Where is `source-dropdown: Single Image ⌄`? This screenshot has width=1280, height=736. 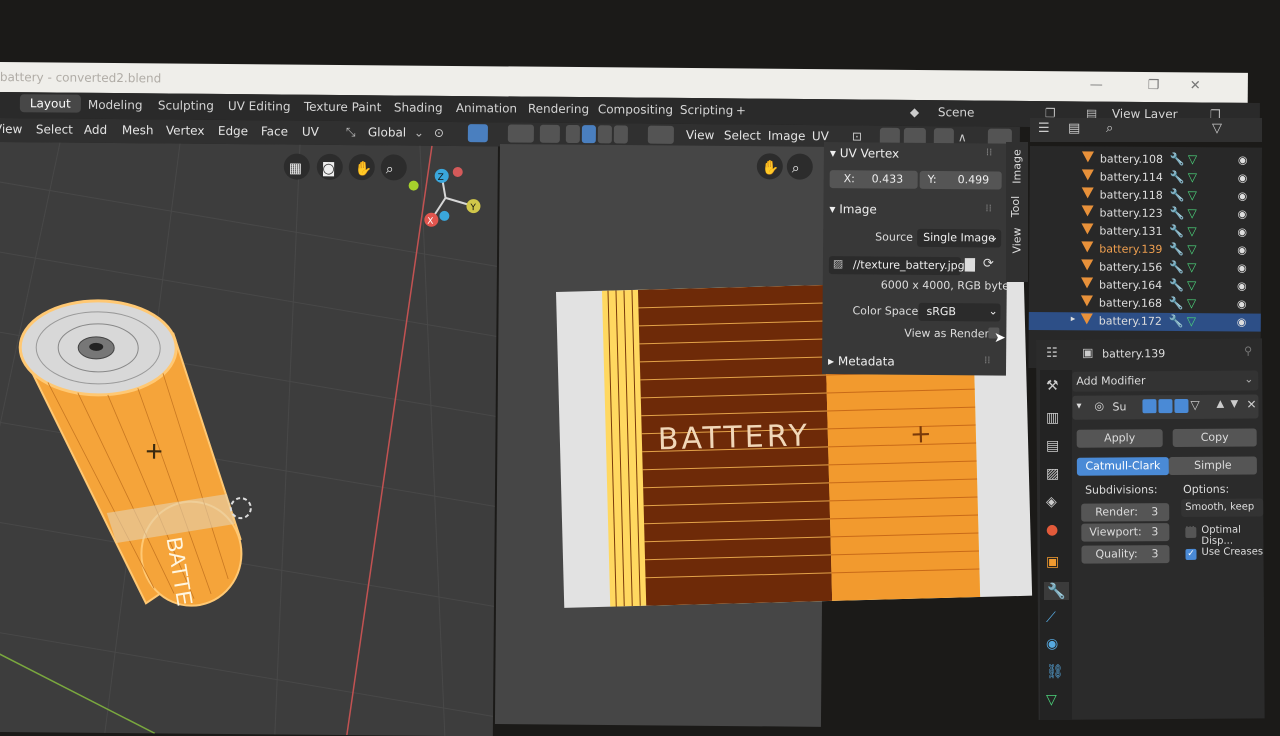 source-dropdown: Single Image ⌄ is located at coordinates (959, 238).